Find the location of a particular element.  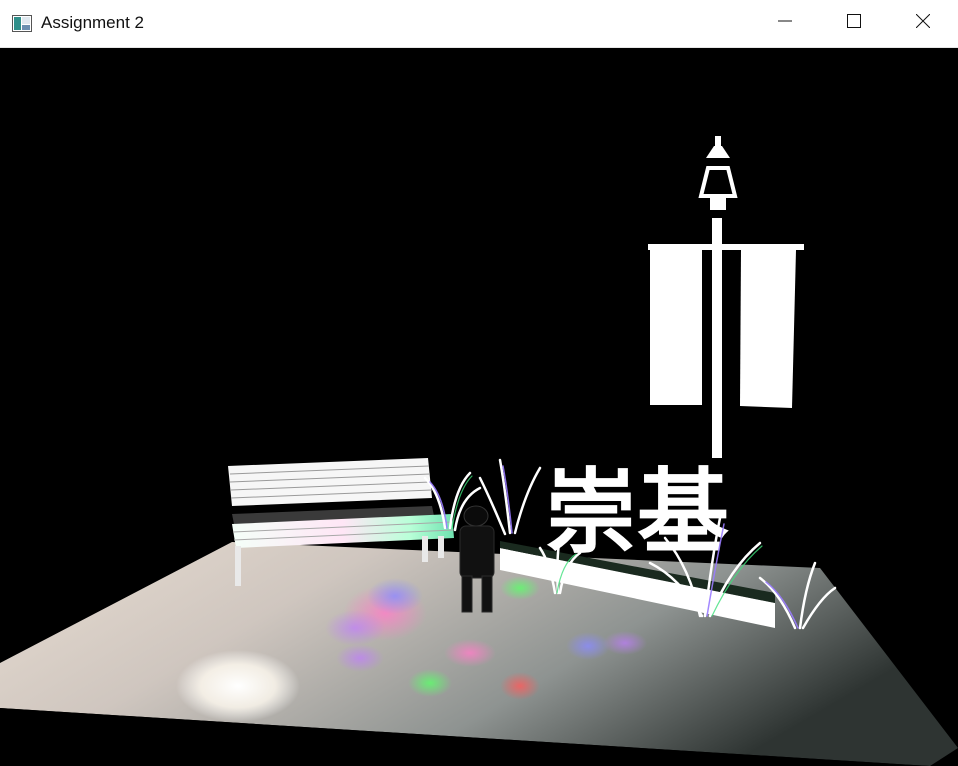

right-banner is located at coordinates (768, 329).